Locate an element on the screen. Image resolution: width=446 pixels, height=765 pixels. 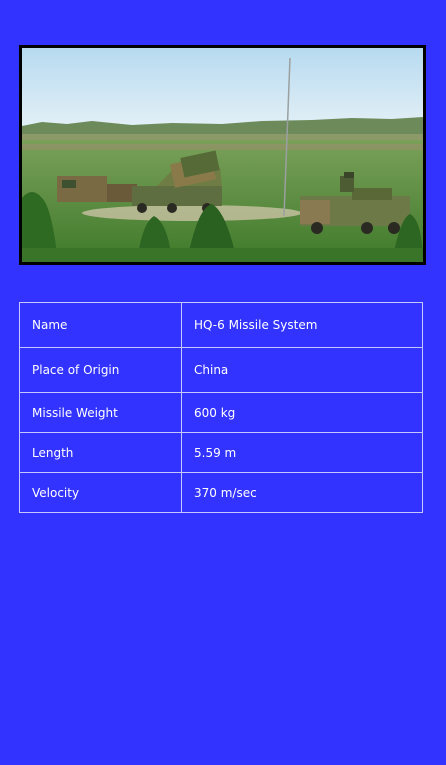
spec-label: Length is located at coordinates (100, 452).